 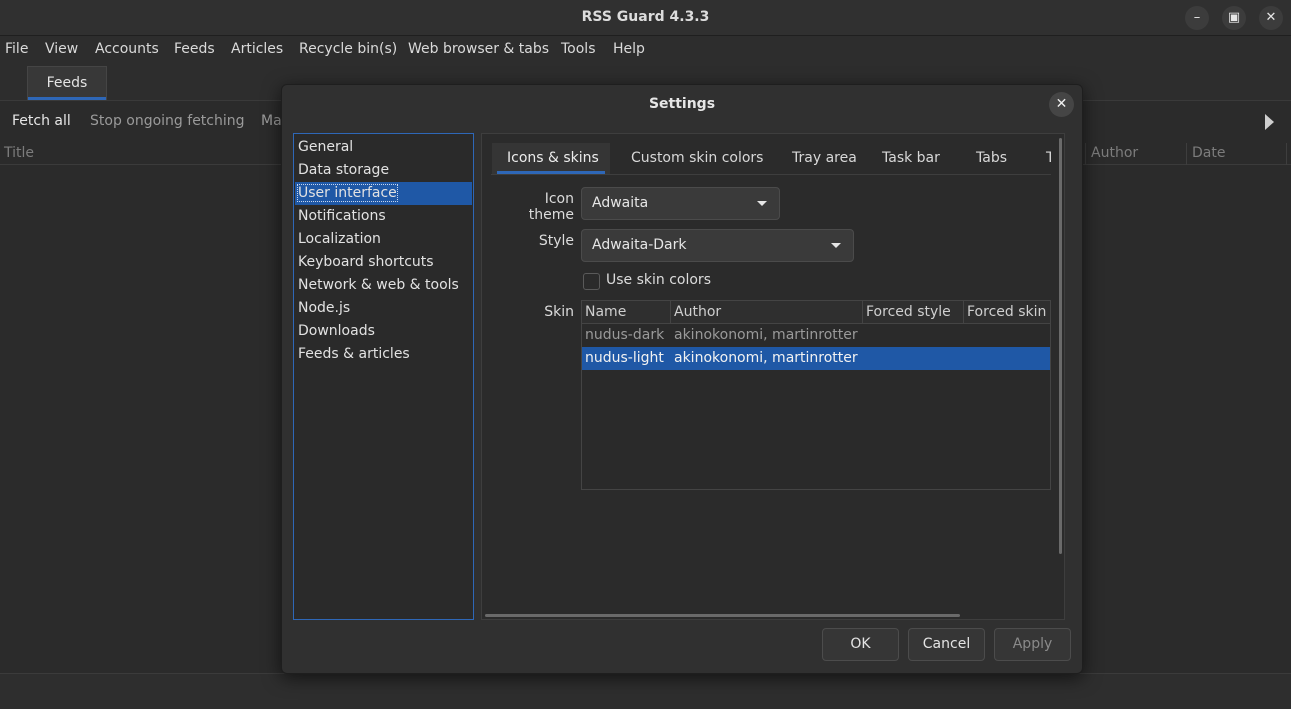 What do you see at coordinates (626, 312) in the screenshot?
I see `skin-column-name: Name` at bounding box center [626, 312].